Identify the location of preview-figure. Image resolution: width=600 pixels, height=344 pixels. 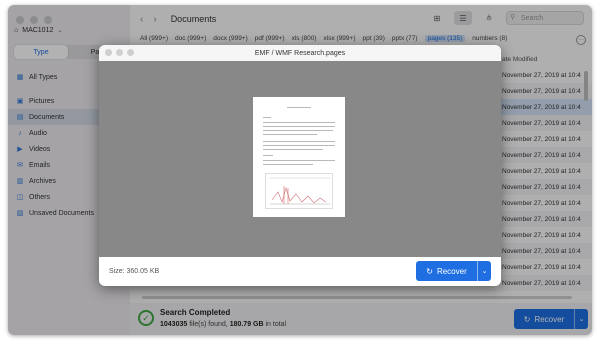
(299, 191).